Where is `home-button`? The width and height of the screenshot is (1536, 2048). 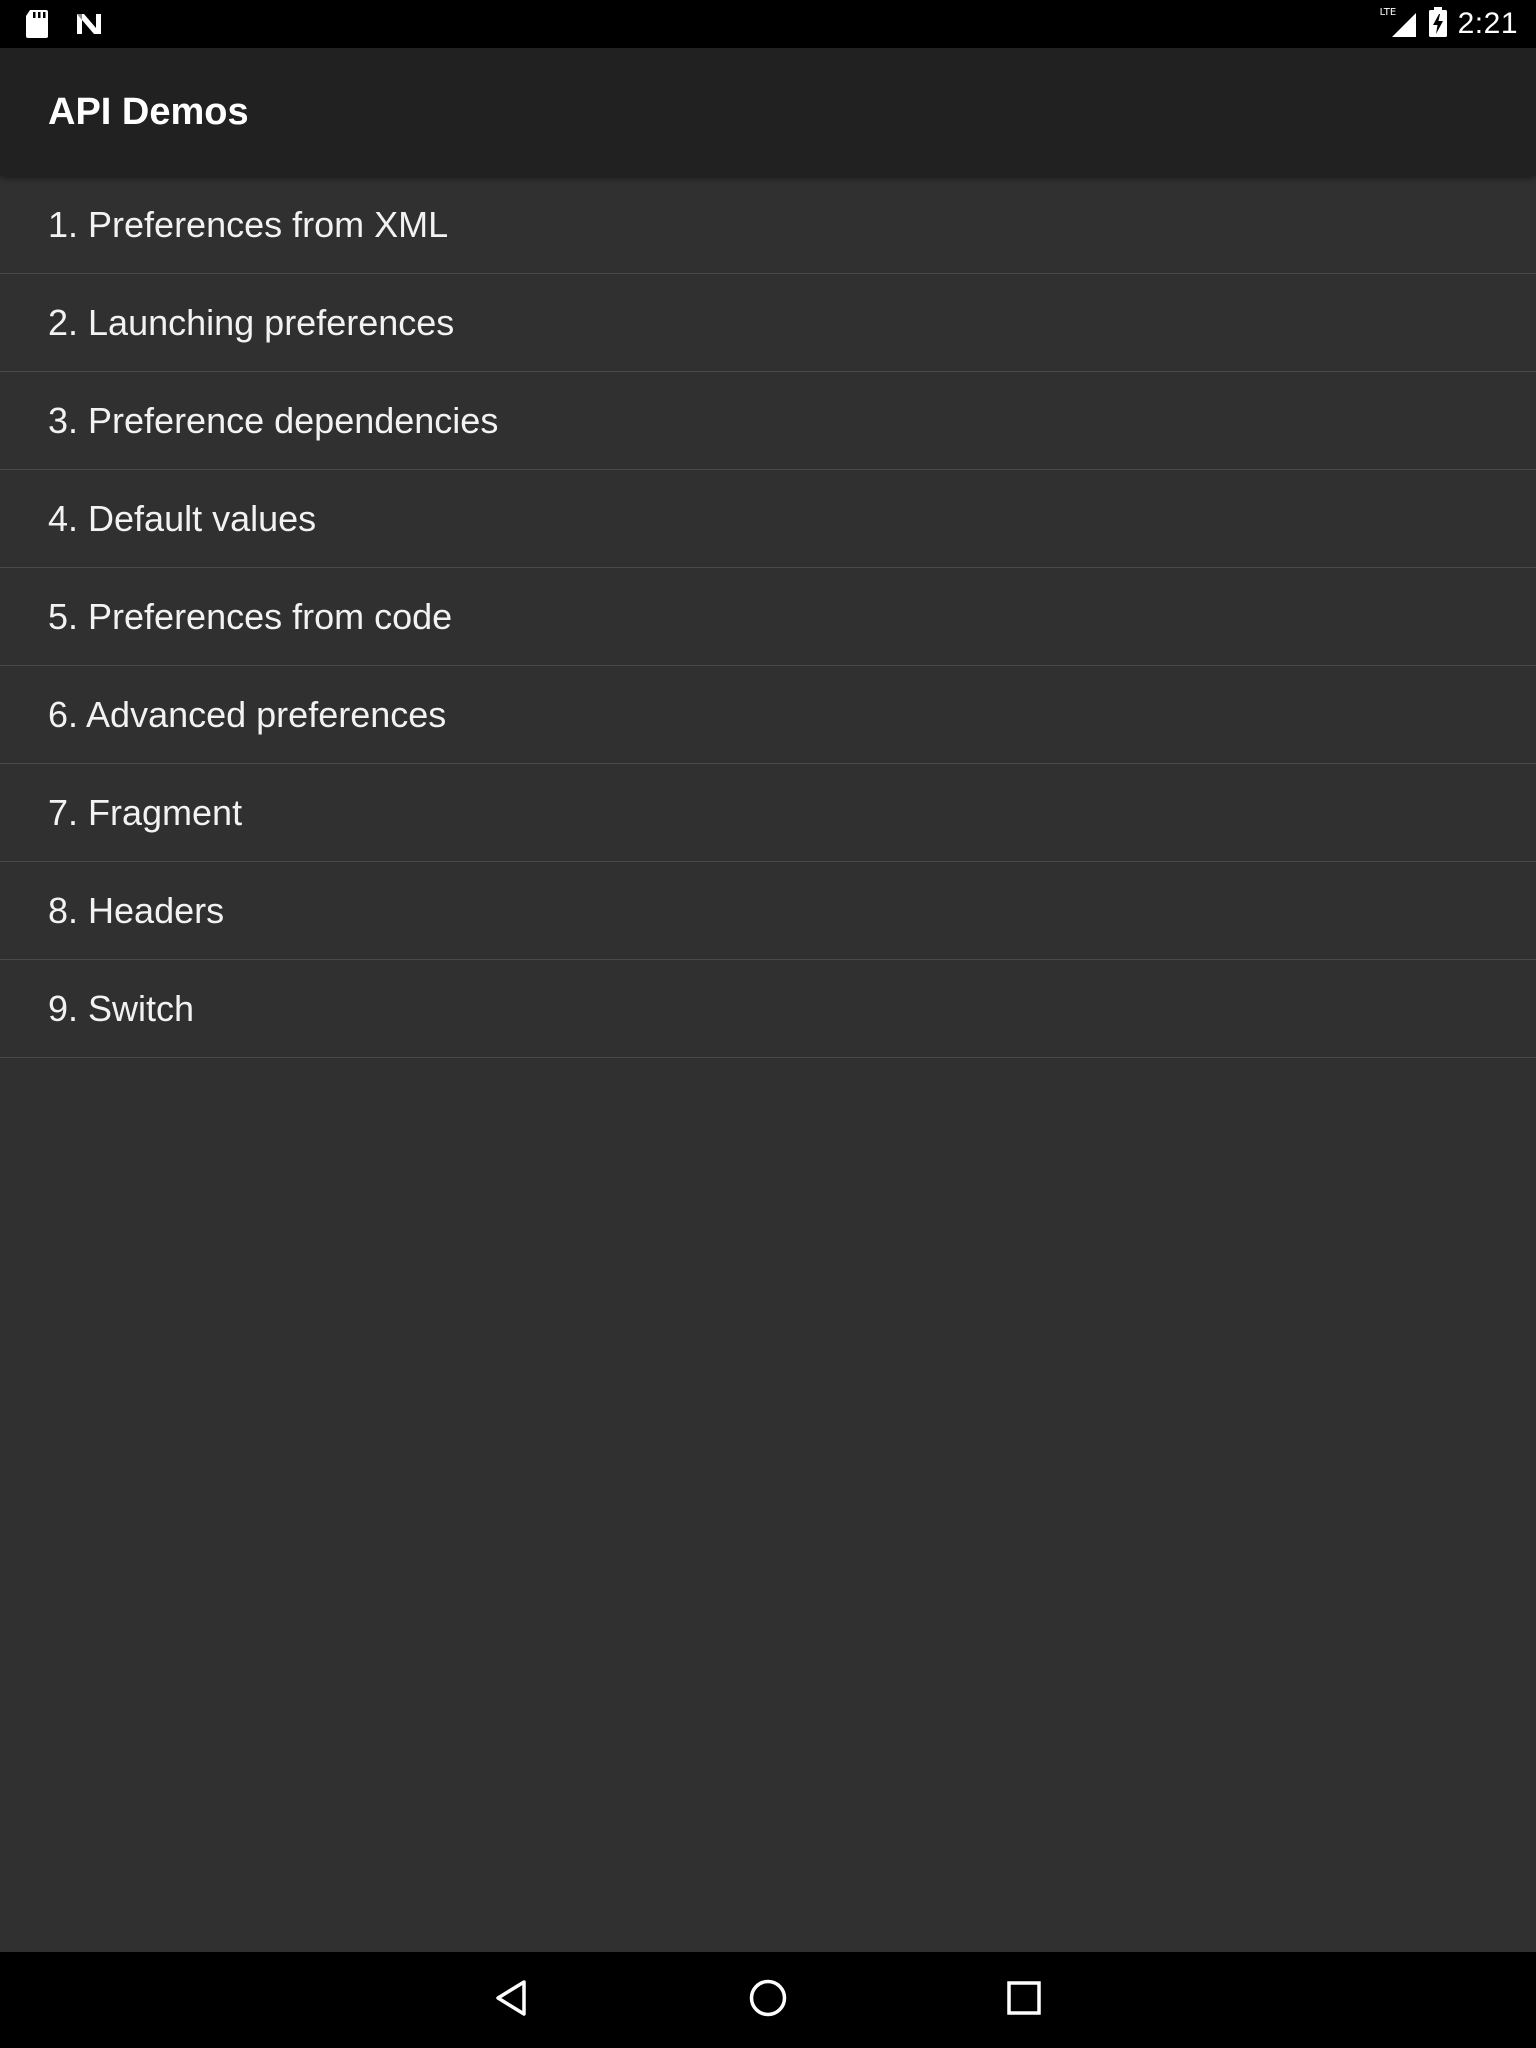 home-button is located at coordinates (768, 2000).